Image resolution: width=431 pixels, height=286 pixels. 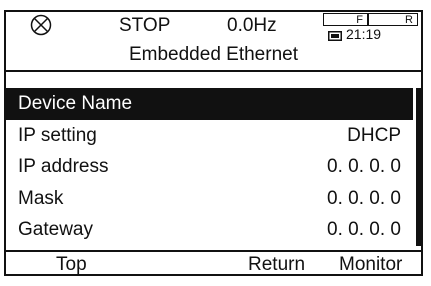 What do you see at coordinates (374, 135) in the screenshot?
I see `menu-item-value: DHCP` at bounding box center [374, 135].